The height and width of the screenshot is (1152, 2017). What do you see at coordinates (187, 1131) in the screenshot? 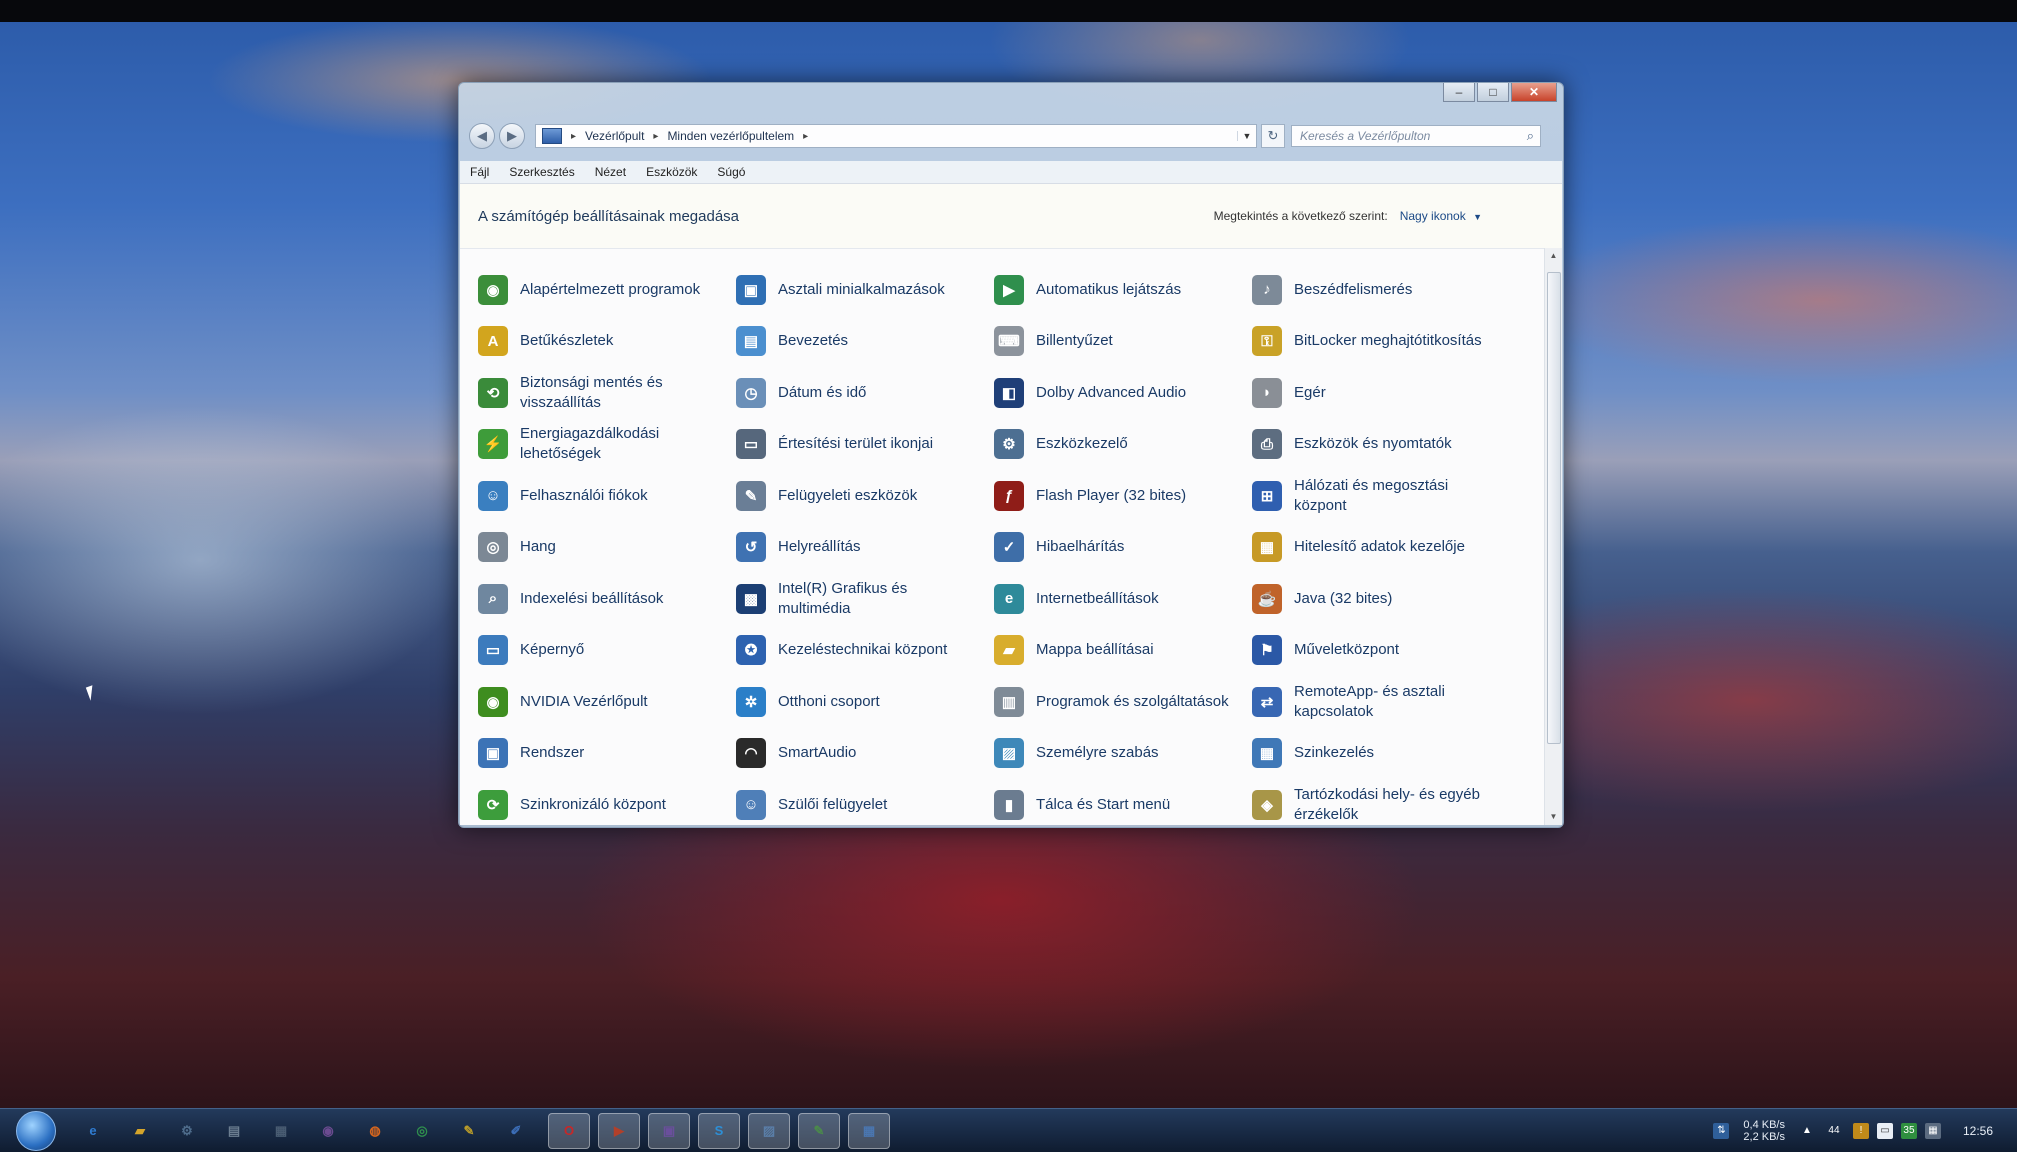
I see `network-tool-icon: ⚙` at bounding box center [187, 1131].